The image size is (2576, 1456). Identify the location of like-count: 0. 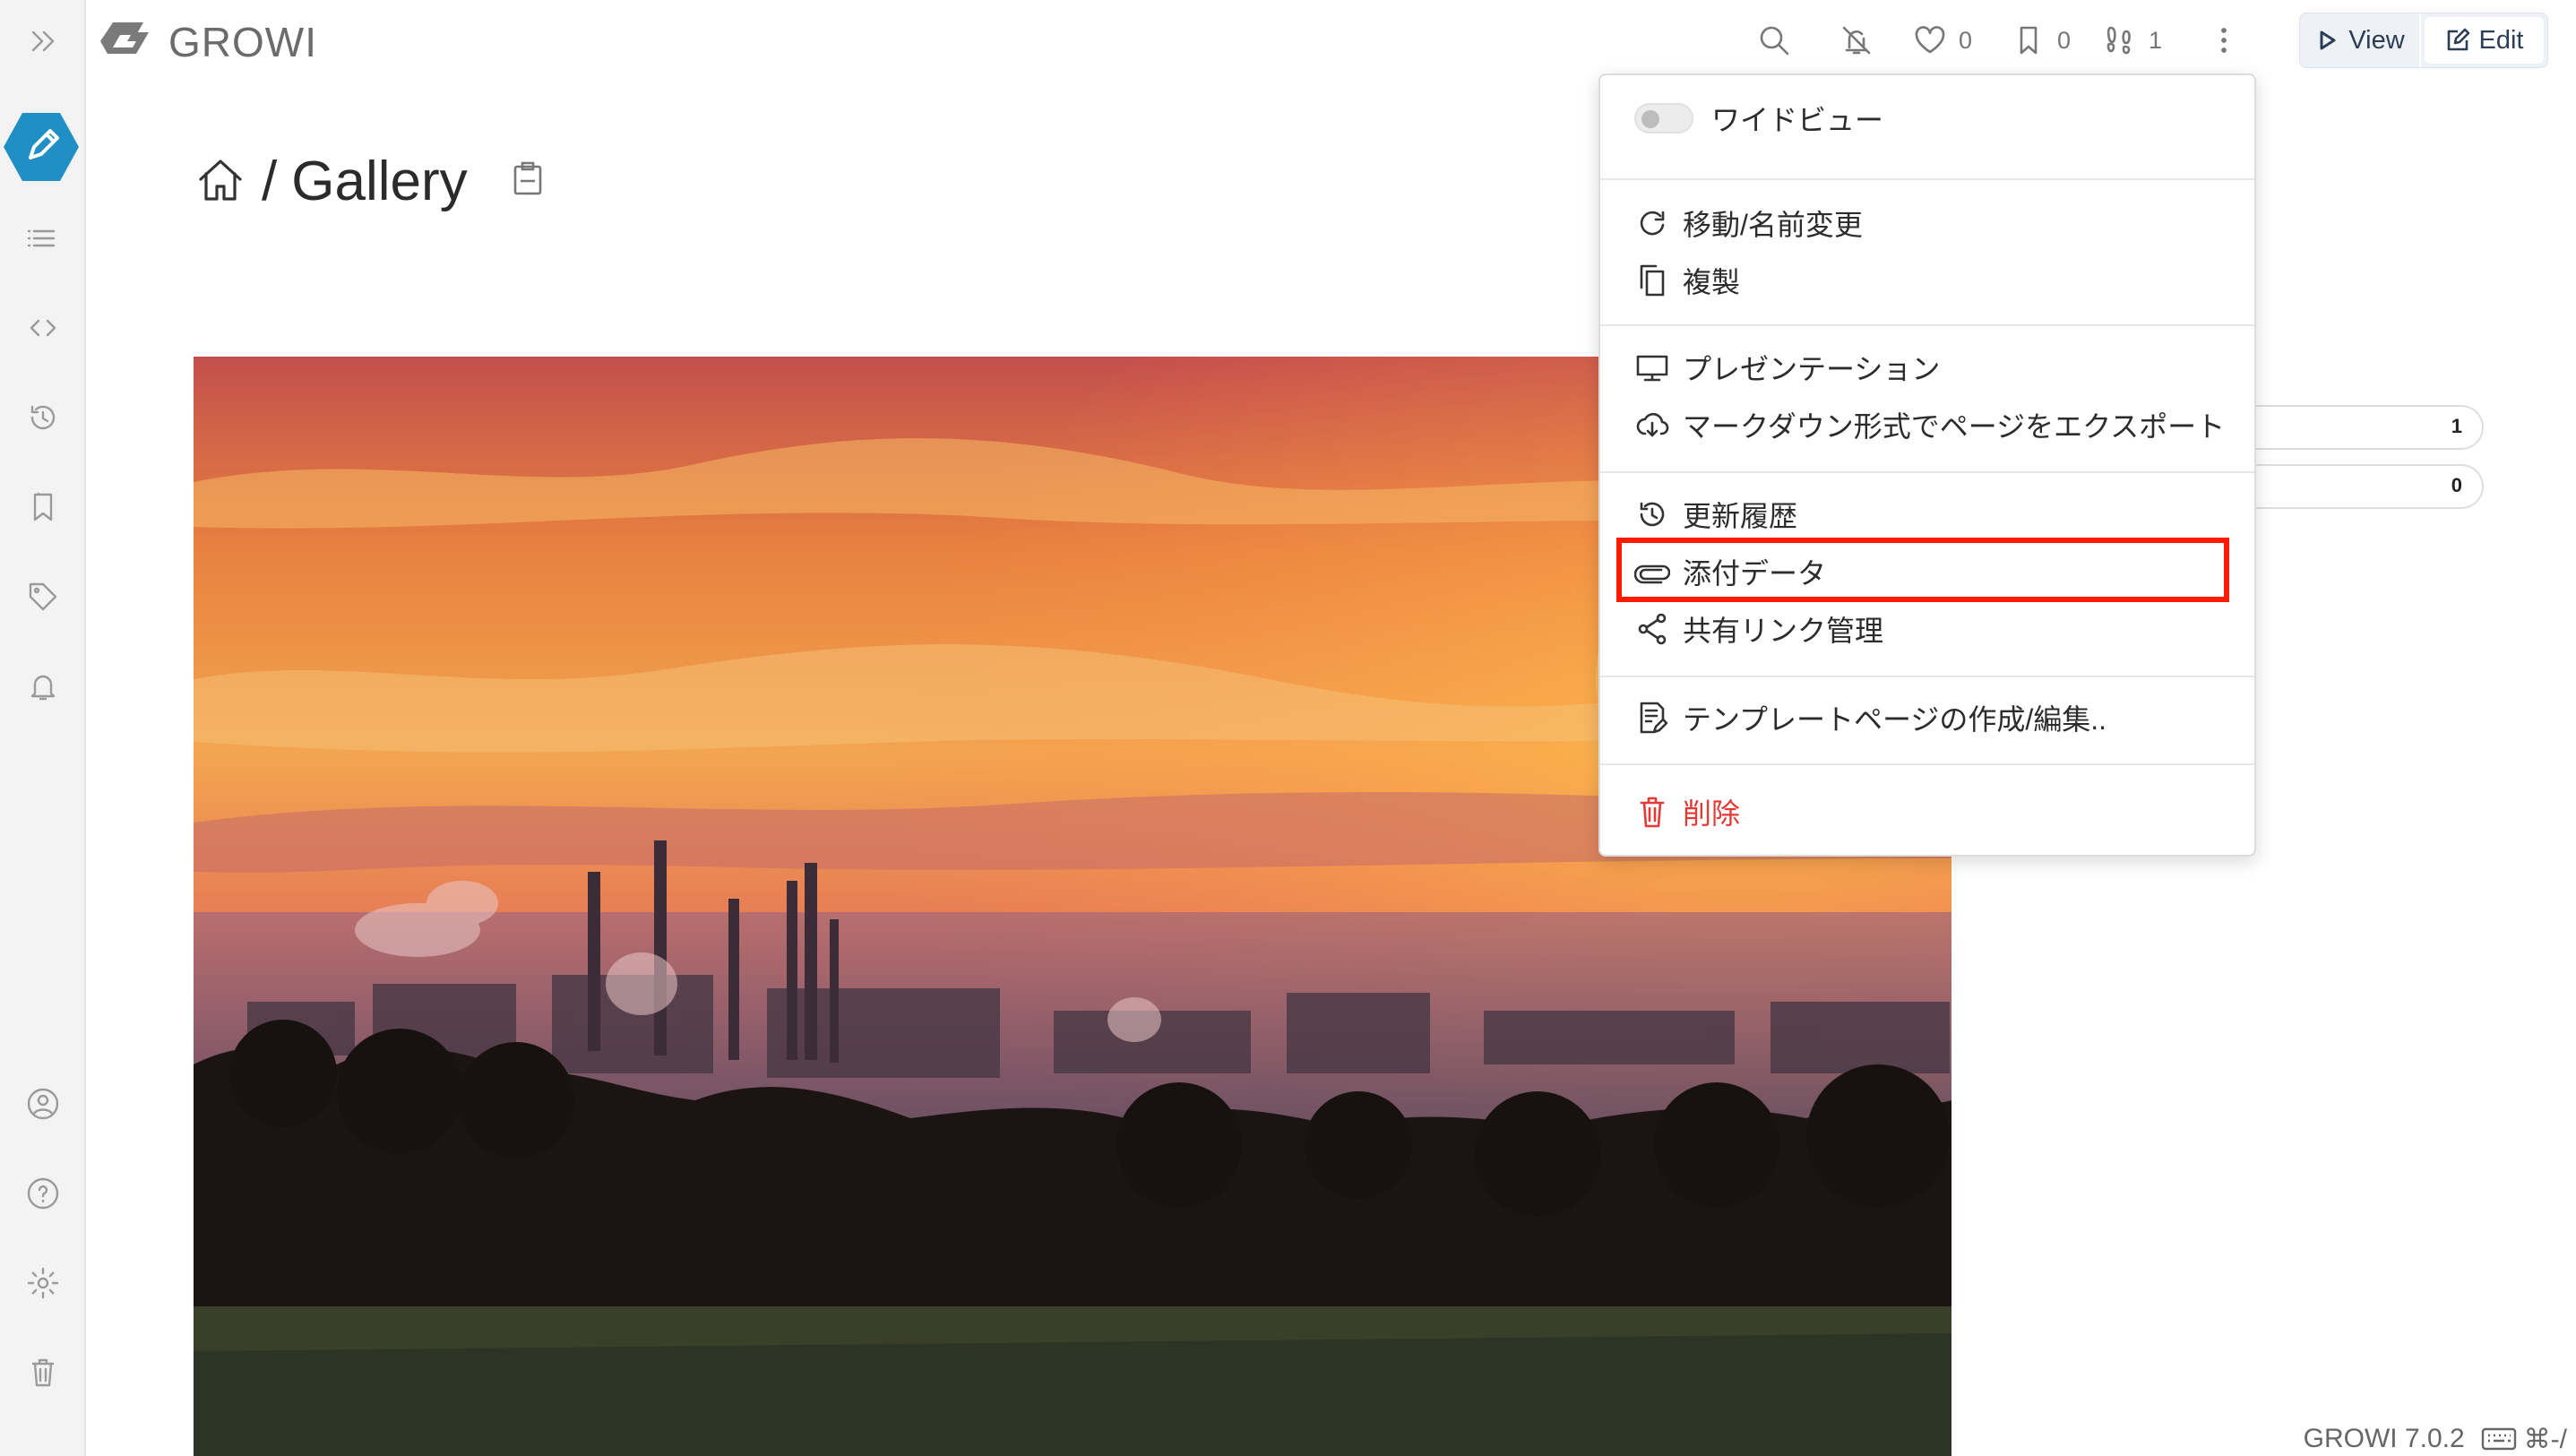
(1966, 40).